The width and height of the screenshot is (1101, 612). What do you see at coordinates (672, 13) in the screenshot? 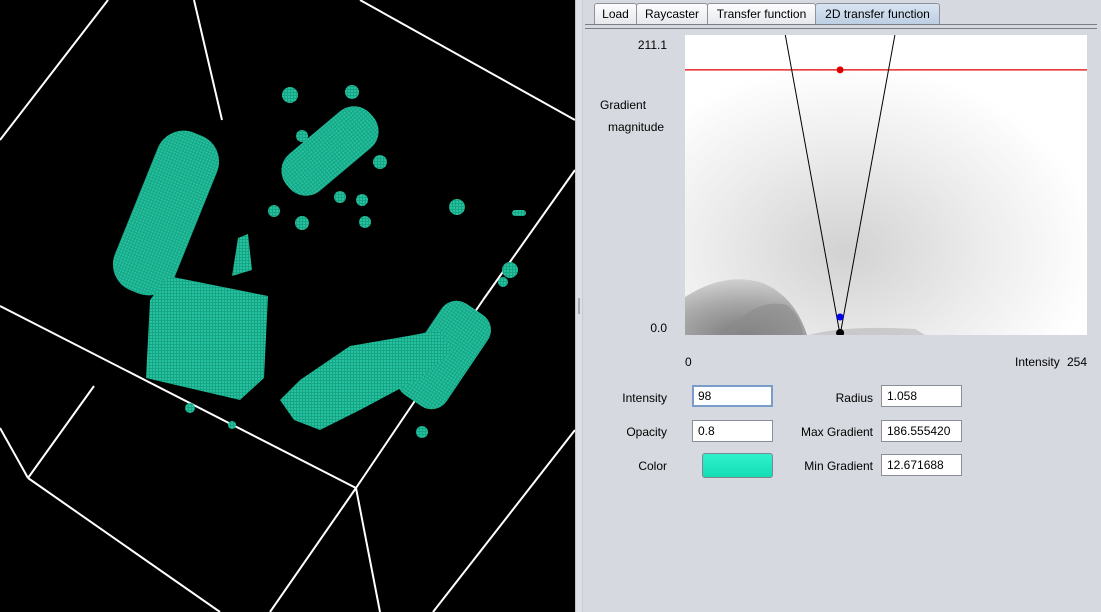
I see `tab-raycaster: Raycaster` at bounding box center [672, 13].